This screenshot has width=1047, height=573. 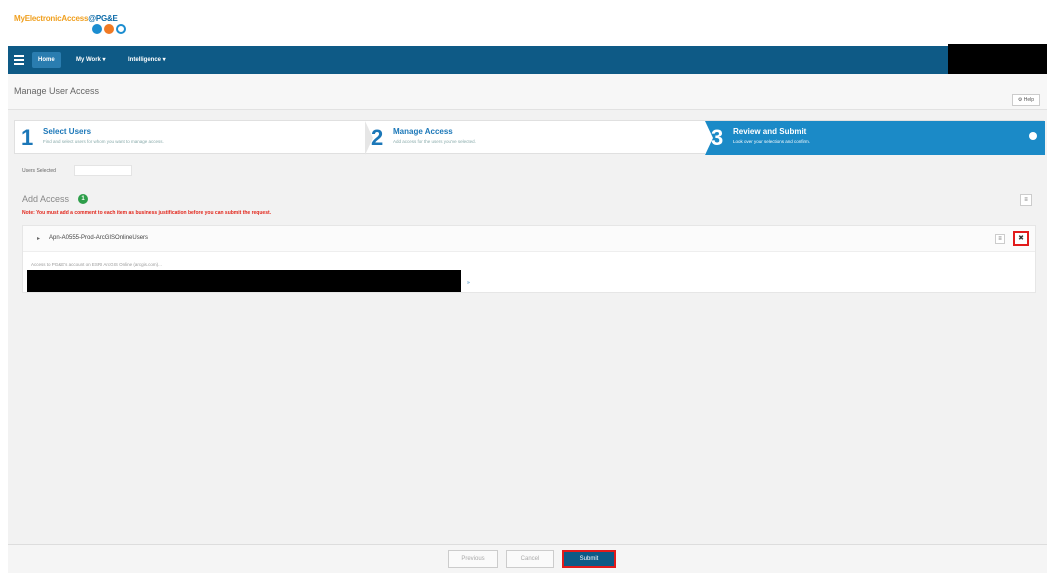 What do you see at coordinates (46, 60) in the screenshot?
I see `nav-home: Home` at bounding box center [46, 60].